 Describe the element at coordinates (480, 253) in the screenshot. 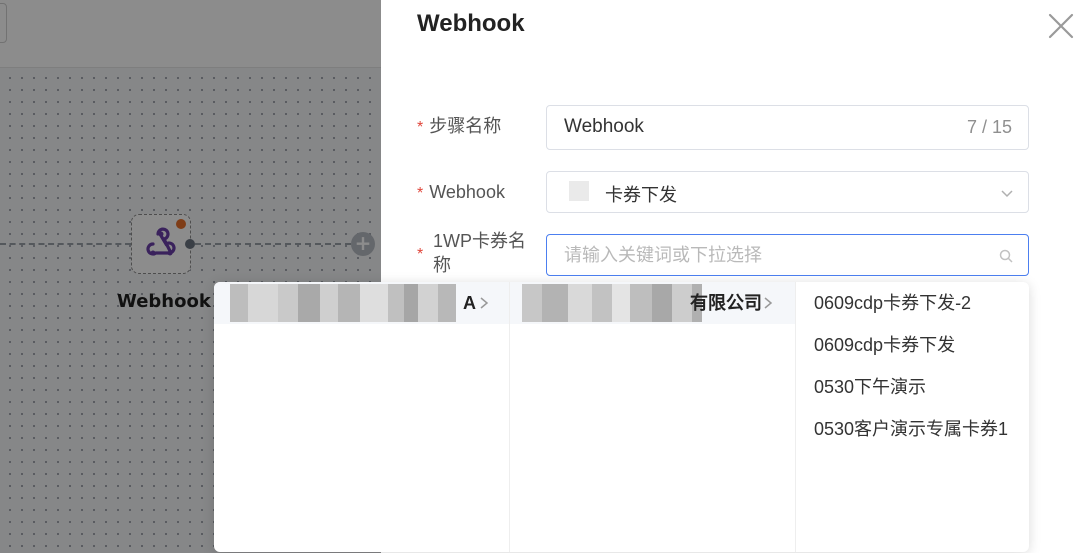

I see `coupon-label-text: 1WP卡券名称` at that location.